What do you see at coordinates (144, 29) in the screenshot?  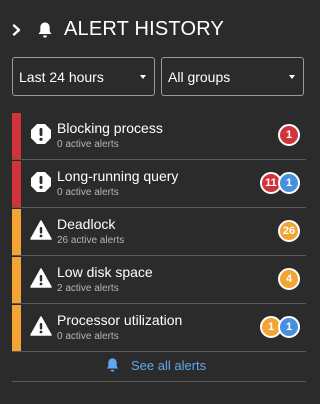 I see `page-title: ALERT HISTORY` at bounding box center [144, 29].